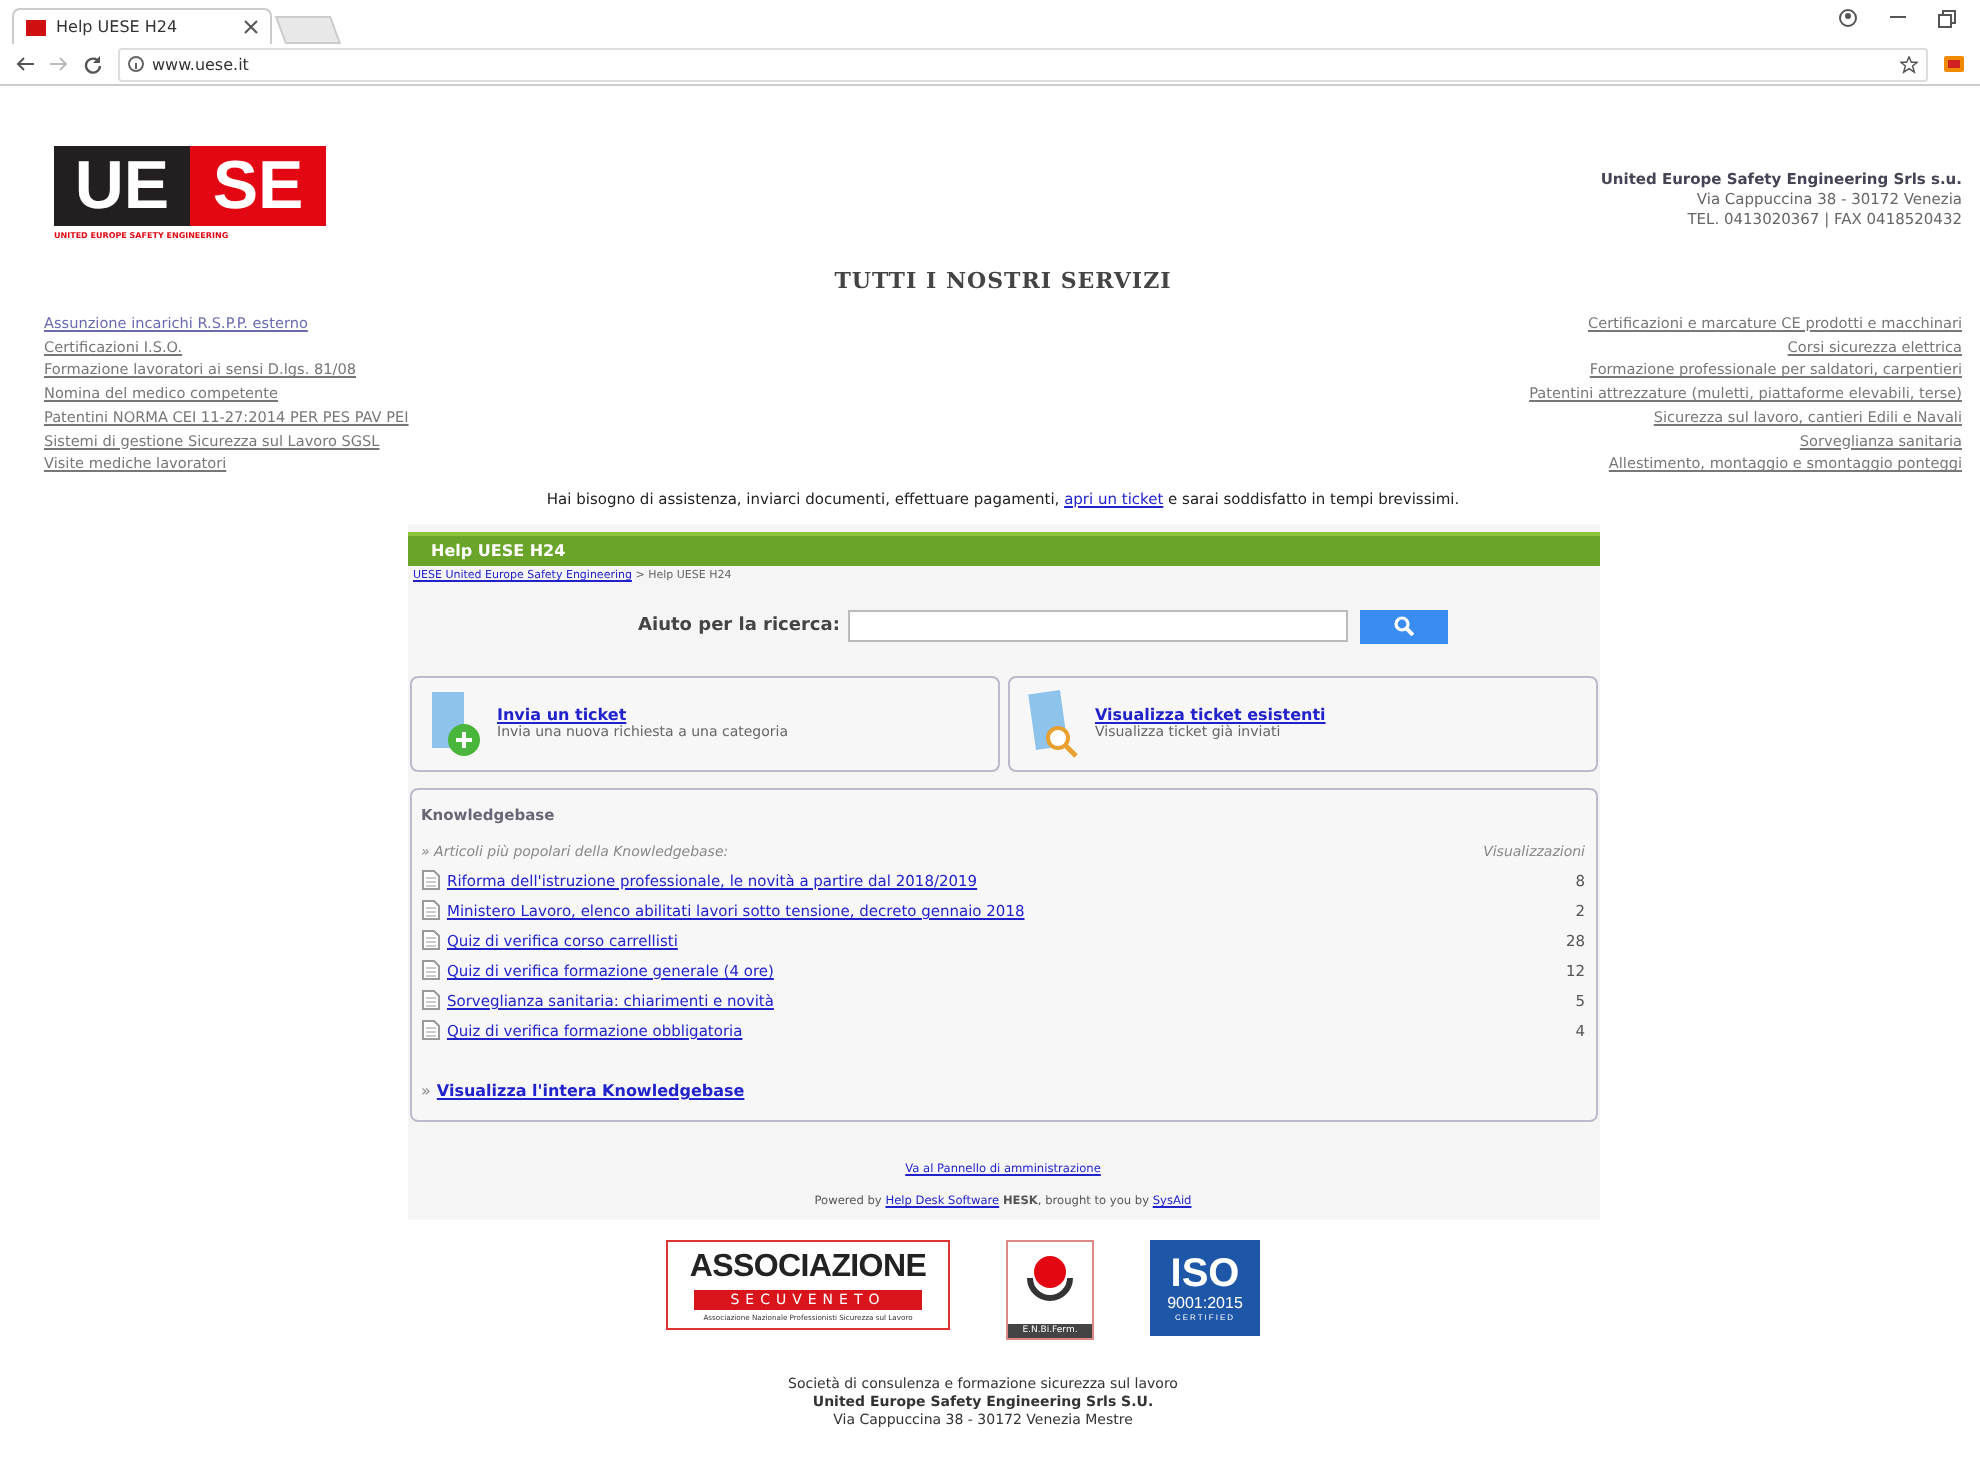 The width and height of the screenshot is (1980, 1468). Describe the element at coordinates (1097, 626) in the screenshot. I see `search-field` at that location.